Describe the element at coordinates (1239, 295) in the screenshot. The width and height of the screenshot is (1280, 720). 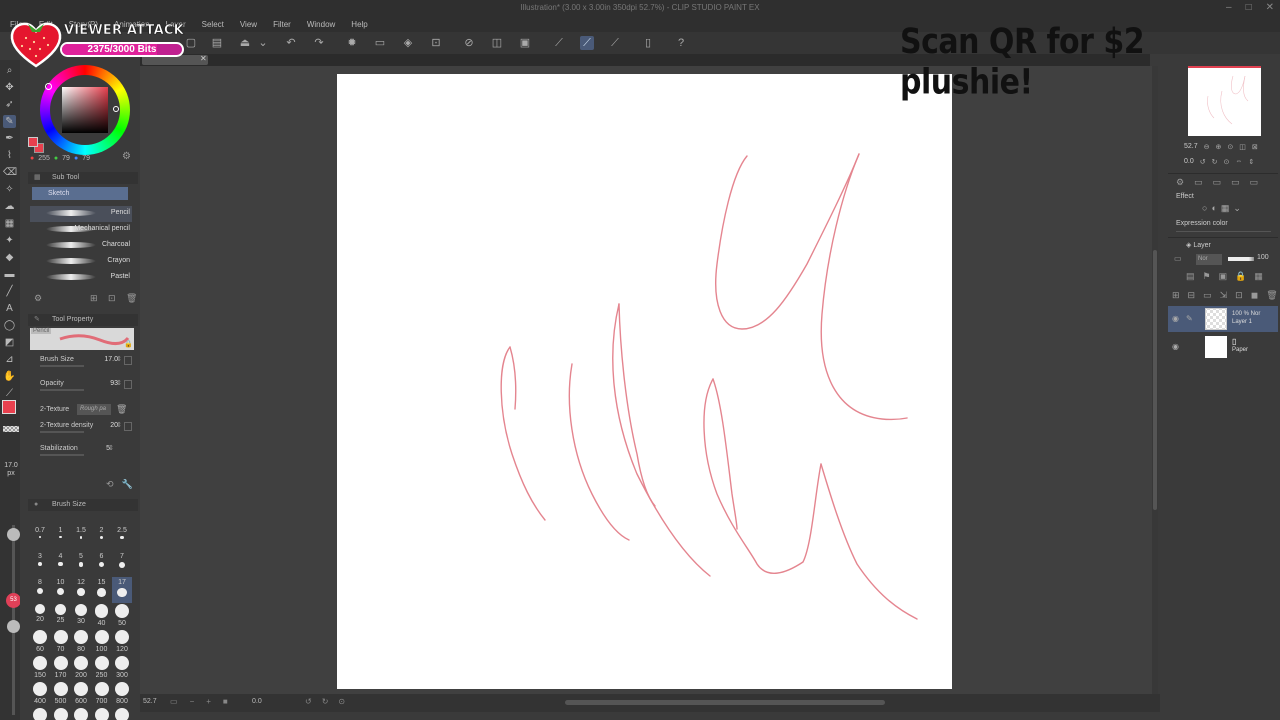
I see `combine-layer-icon: ⊡` at that location.